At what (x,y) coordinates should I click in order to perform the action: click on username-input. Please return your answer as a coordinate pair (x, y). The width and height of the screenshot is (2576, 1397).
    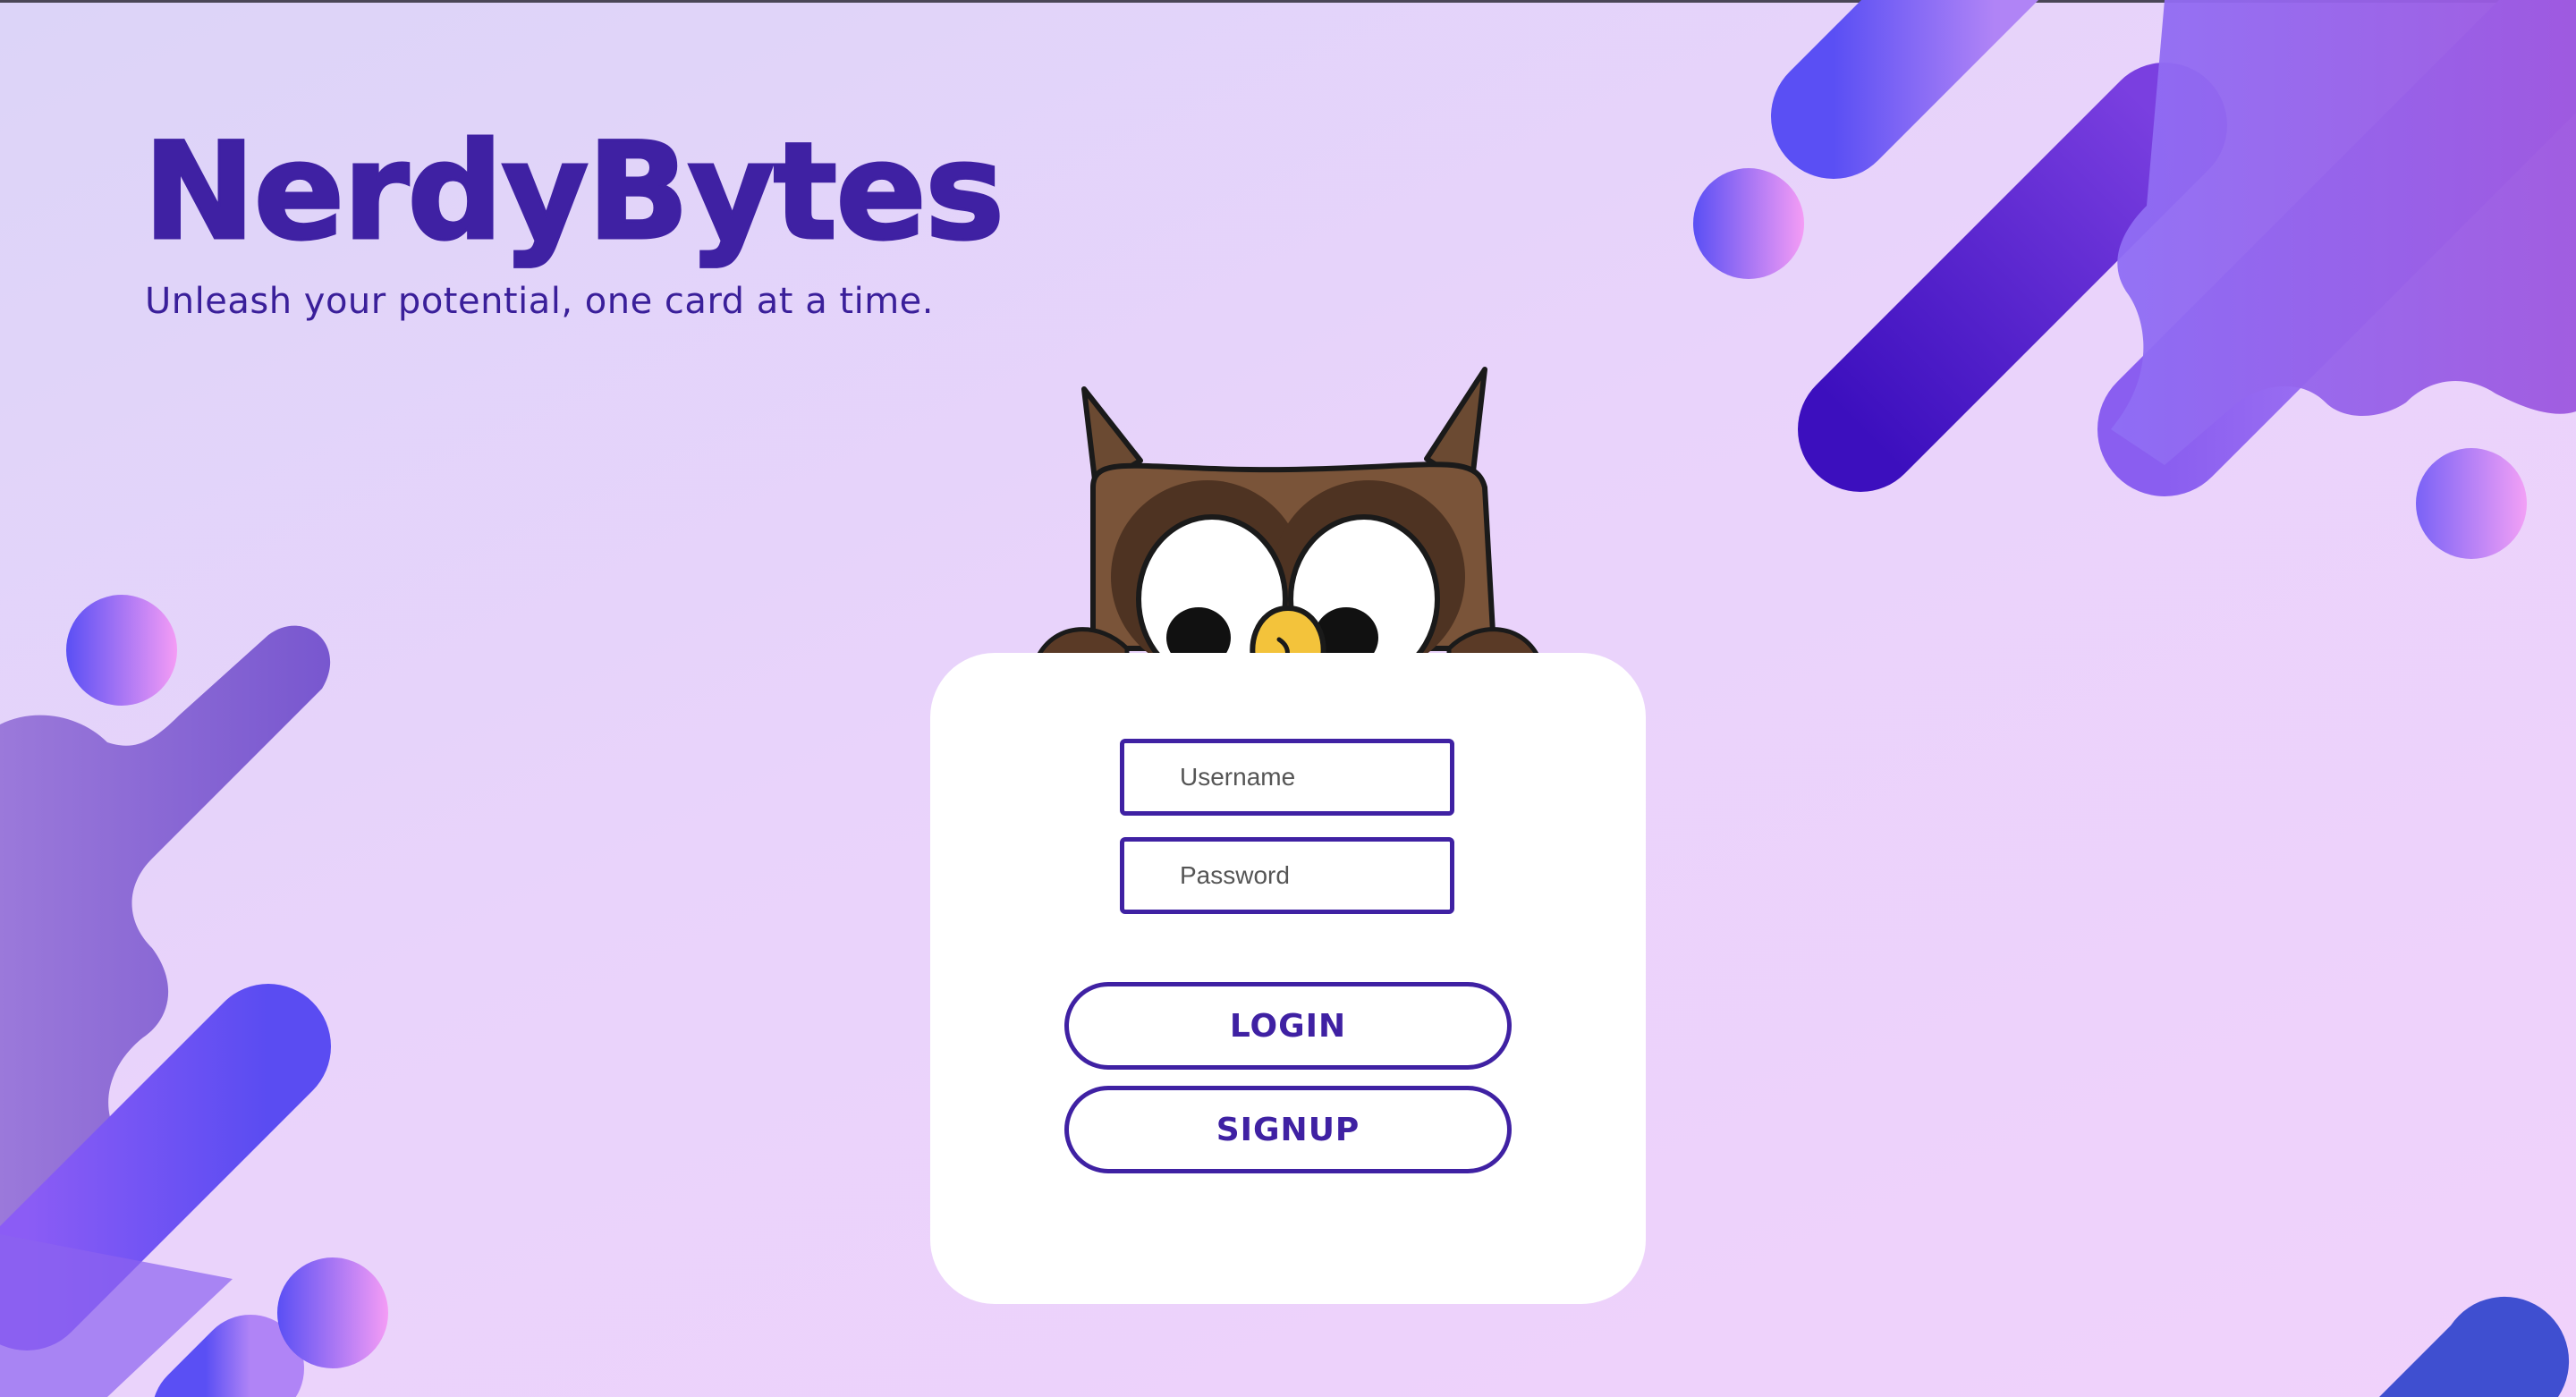
    Looking at the image, I should click on (1287, 778).